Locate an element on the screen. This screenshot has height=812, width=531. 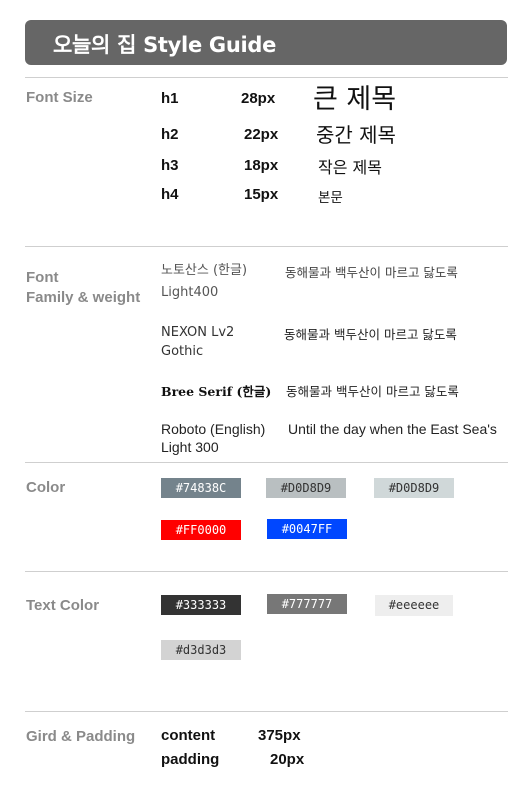
font-family-sample: Until the day when the East Sea's is located at coordinates (392, 429).